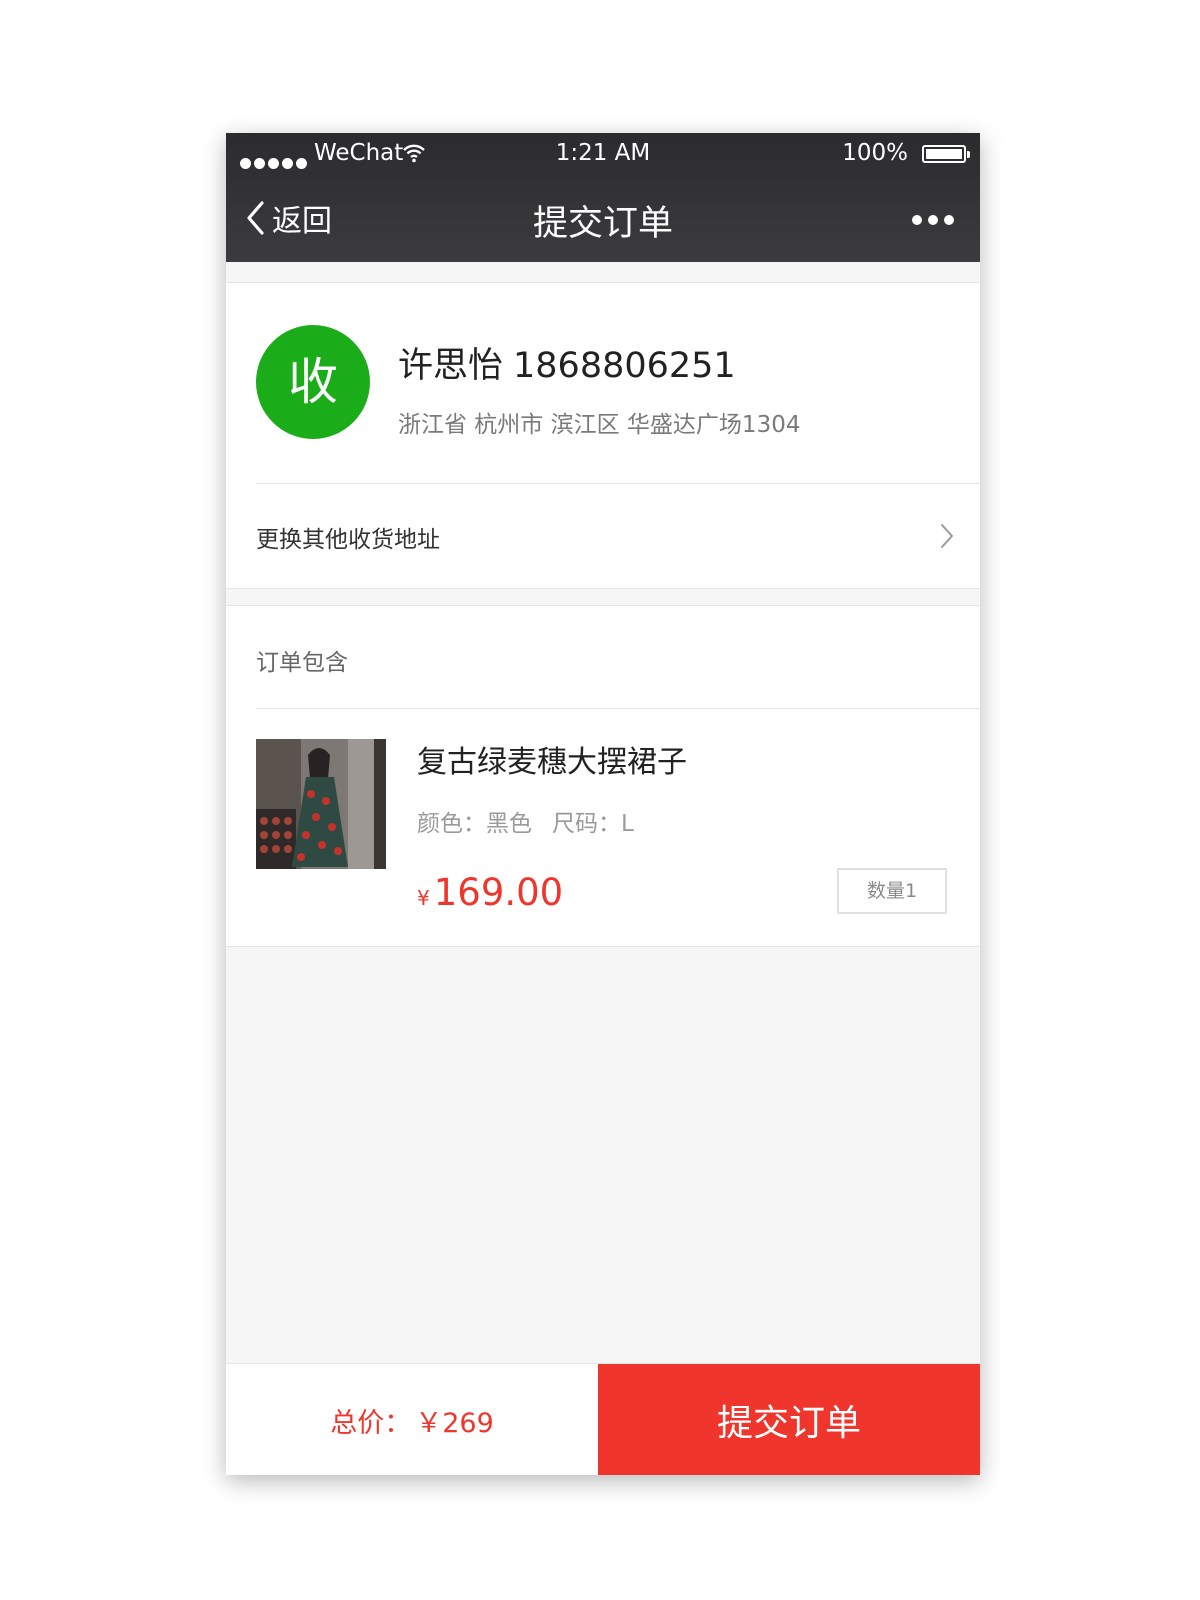  What do you see at coordinates (498, 892) in the screenshot?
I see `price-amount: 169.00` at bounding box center [498, 892].